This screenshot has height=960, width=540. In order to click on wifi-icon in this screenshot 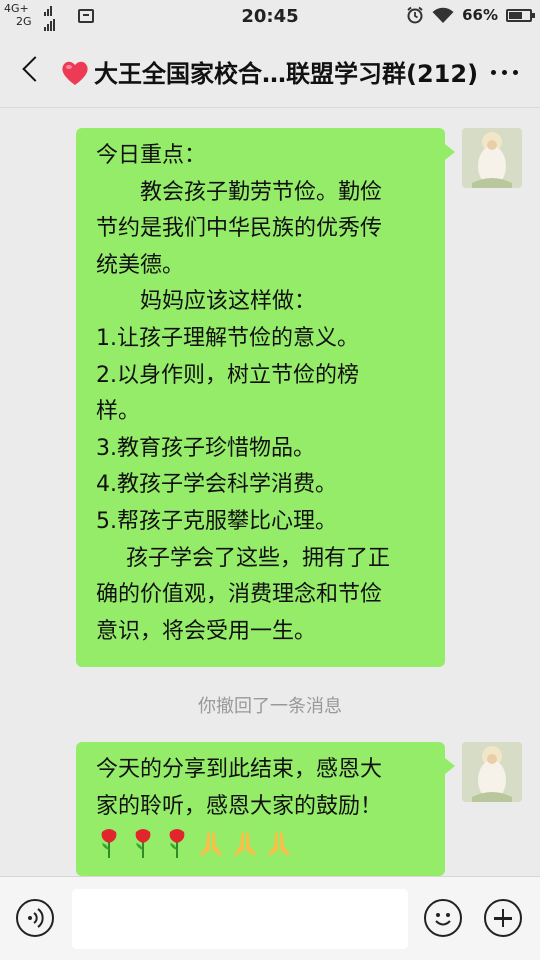, I will do `click(443, 15)`.